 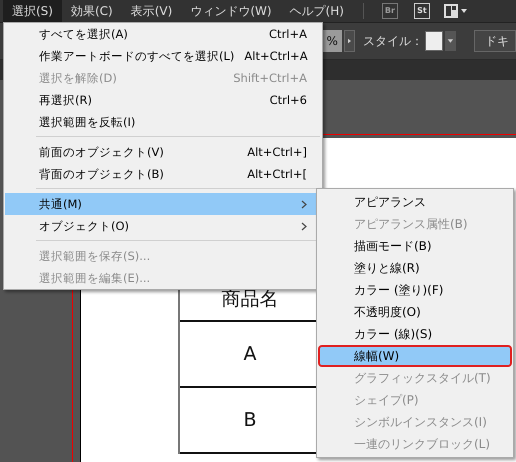 I want to click on menu-item: カラー (塗り)(F), so click(x=415, y=290).